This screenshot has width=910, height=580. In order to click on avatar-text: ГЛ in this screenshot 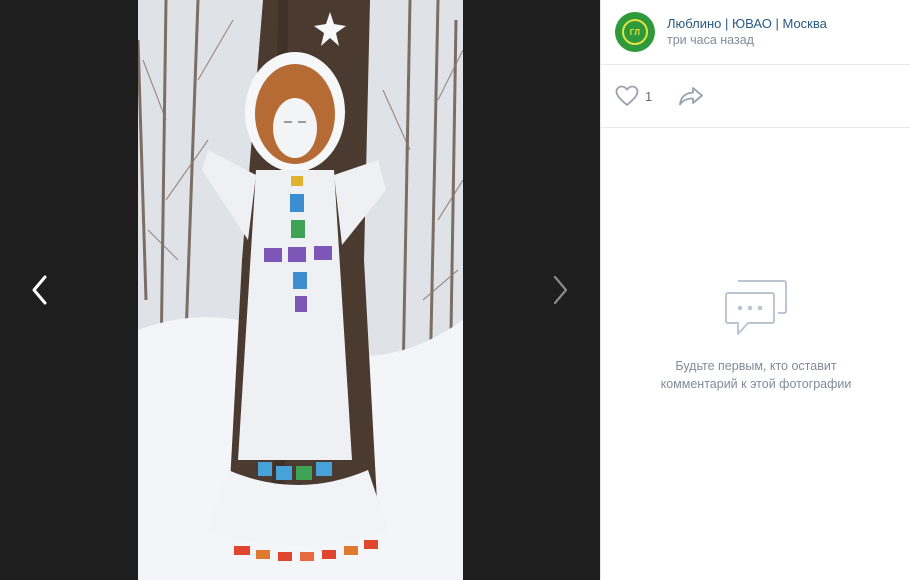, I will do `click(635, 32)`.